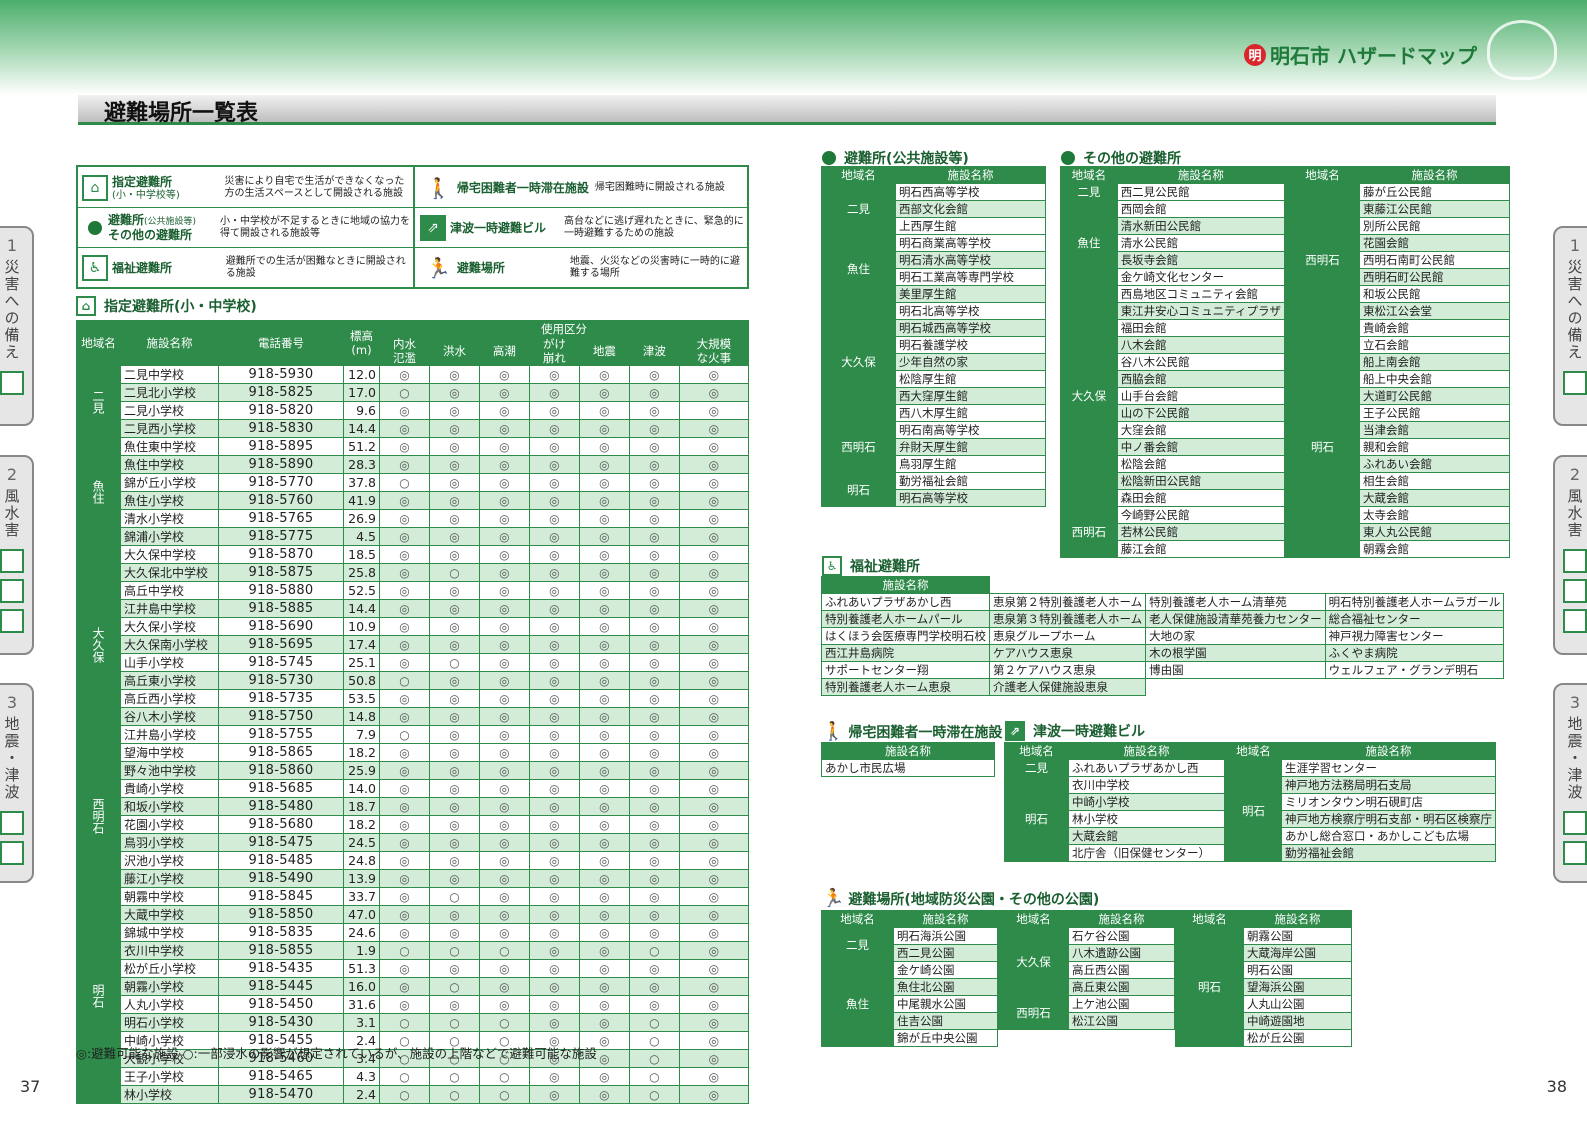 The height and width of the screenshot is (1122, 1587). What do you see at coordinates (1121, 970) in the screenshot?
I see `facility-name: 高丘西公園` at bounding box center [1121, 970].